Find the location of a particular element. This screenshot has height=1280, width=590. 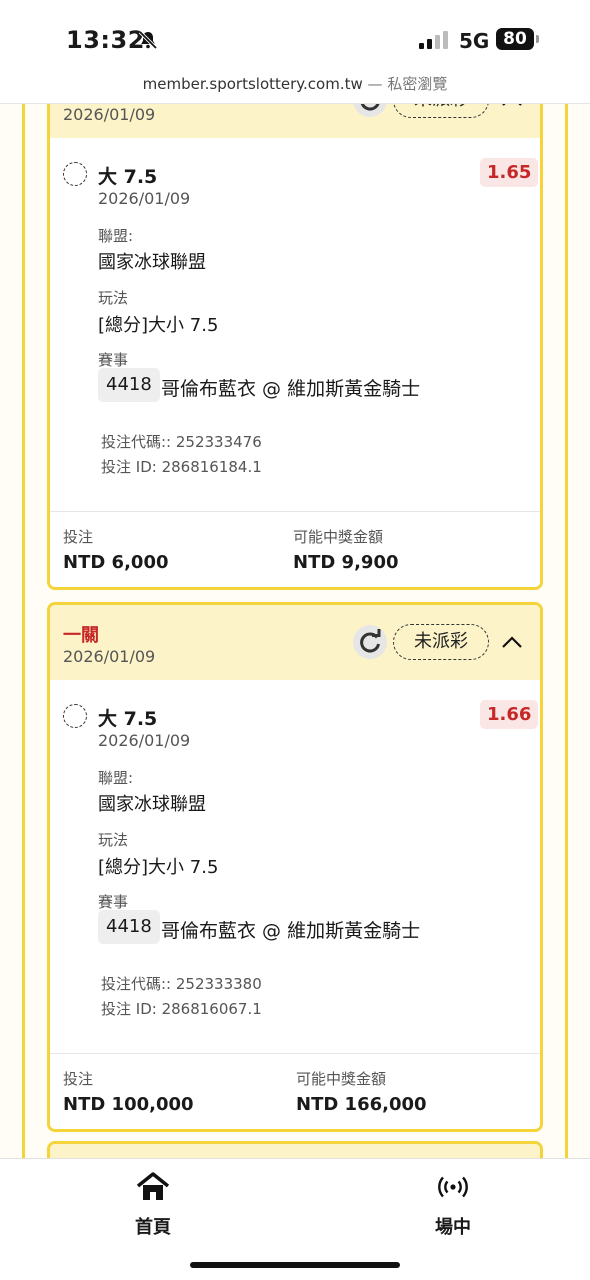

url-bar: member.sportslottery.com.tw — 私密瀏覽 is located at coordinates (295, 87).